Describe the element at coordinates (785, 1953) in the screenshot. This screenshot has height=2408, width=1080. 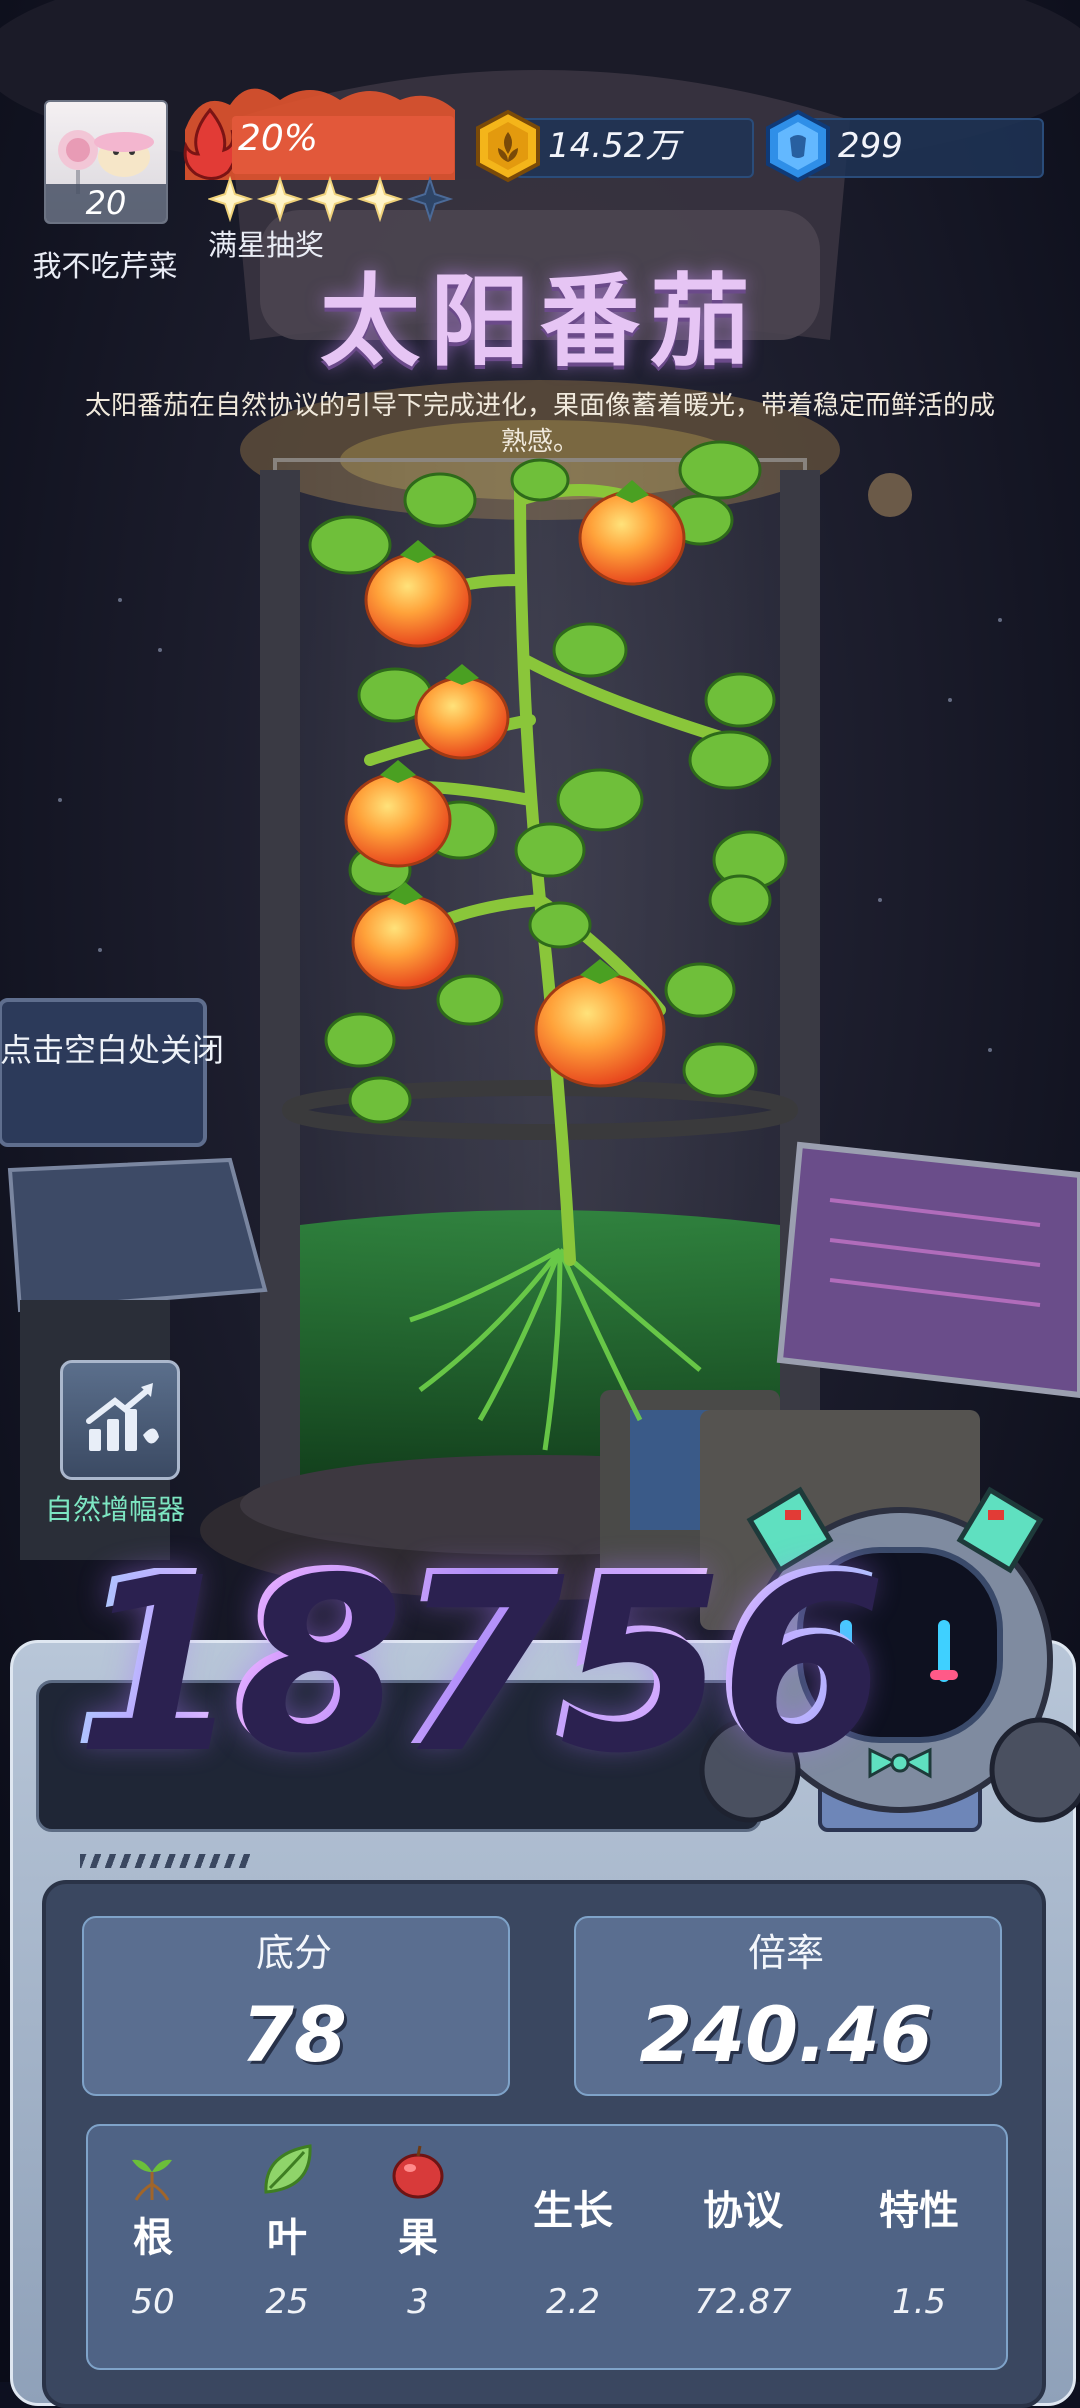
I see `multiplier-label: 倍率` at that location.